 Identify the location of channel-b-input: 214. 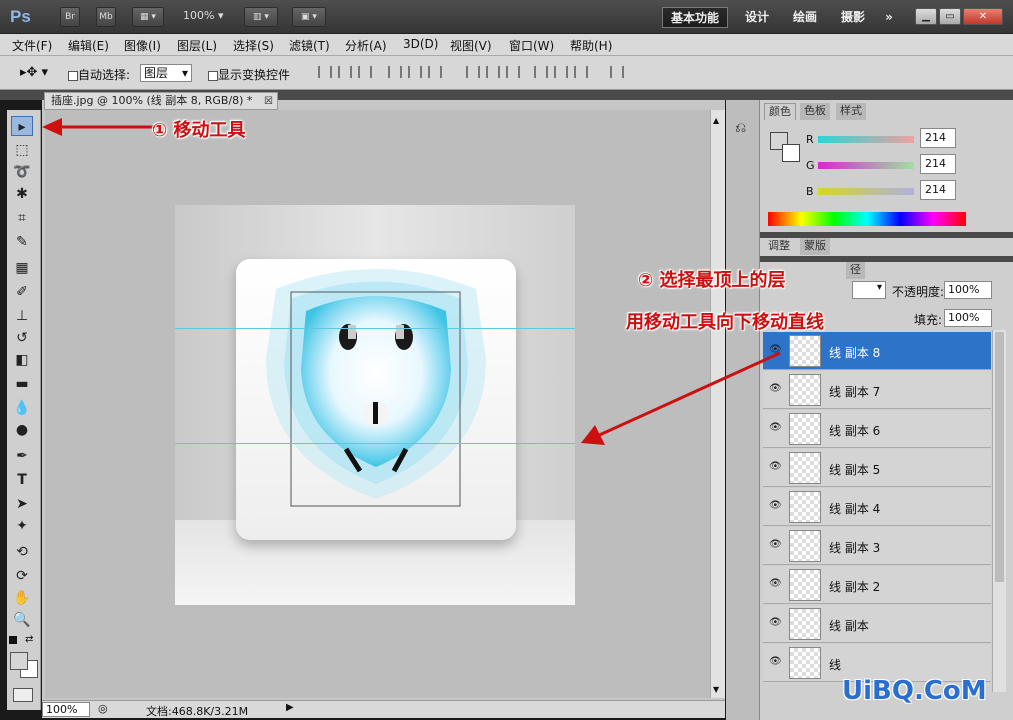
(938, 190).